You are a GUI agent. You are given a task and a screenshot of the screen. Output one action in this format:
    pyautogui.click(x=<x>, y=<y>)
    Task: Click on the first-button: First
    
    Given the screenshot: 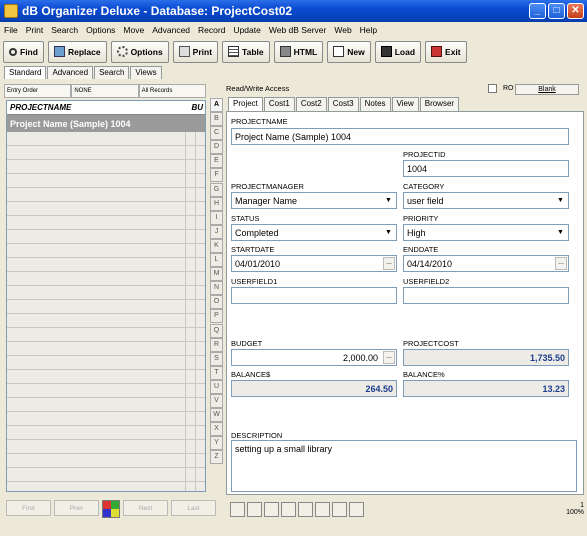 What is the action you would take?
    pyautogui.click(x=28, y=508)
    